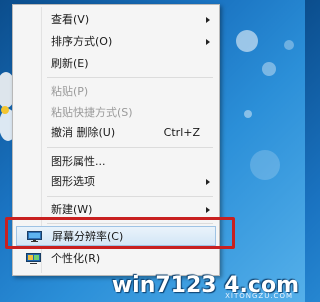 This screenshot has height=302, width=320. Describe the element at coordinates (82, 41) in the screenshot. I see `menu-item-label: 排序方式(O)` at that location.